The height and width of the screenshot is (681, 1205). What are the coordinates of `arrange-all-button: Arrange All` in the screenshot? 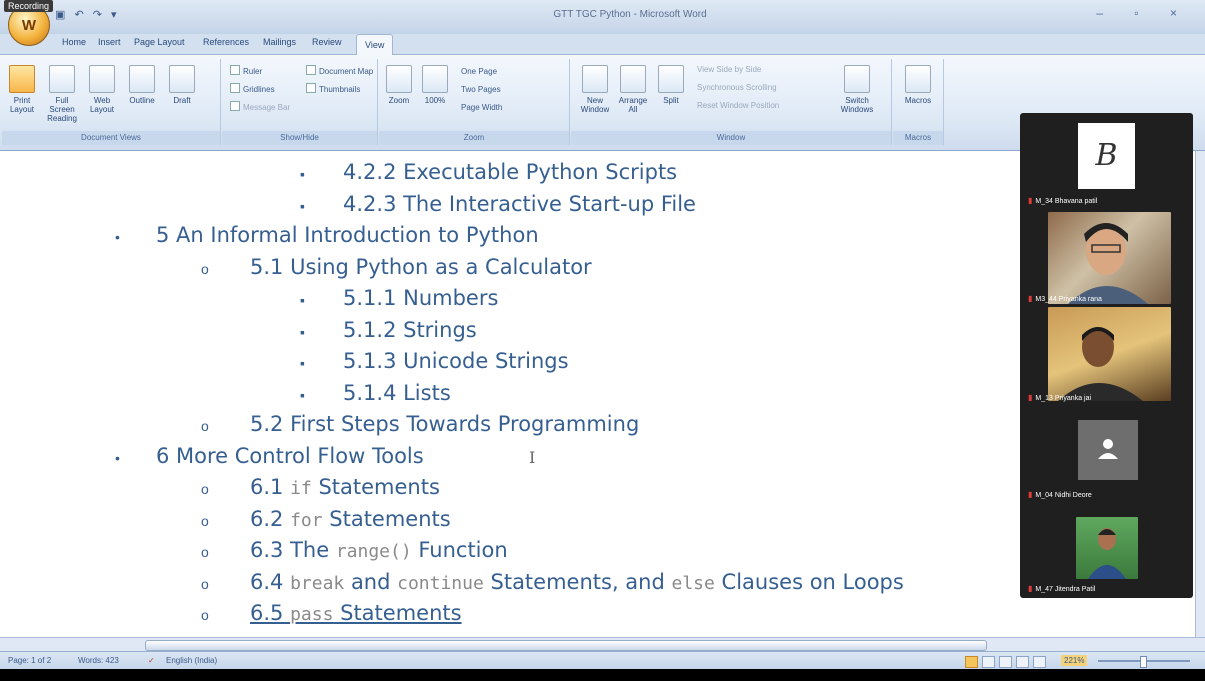 It's located at (633, 89).